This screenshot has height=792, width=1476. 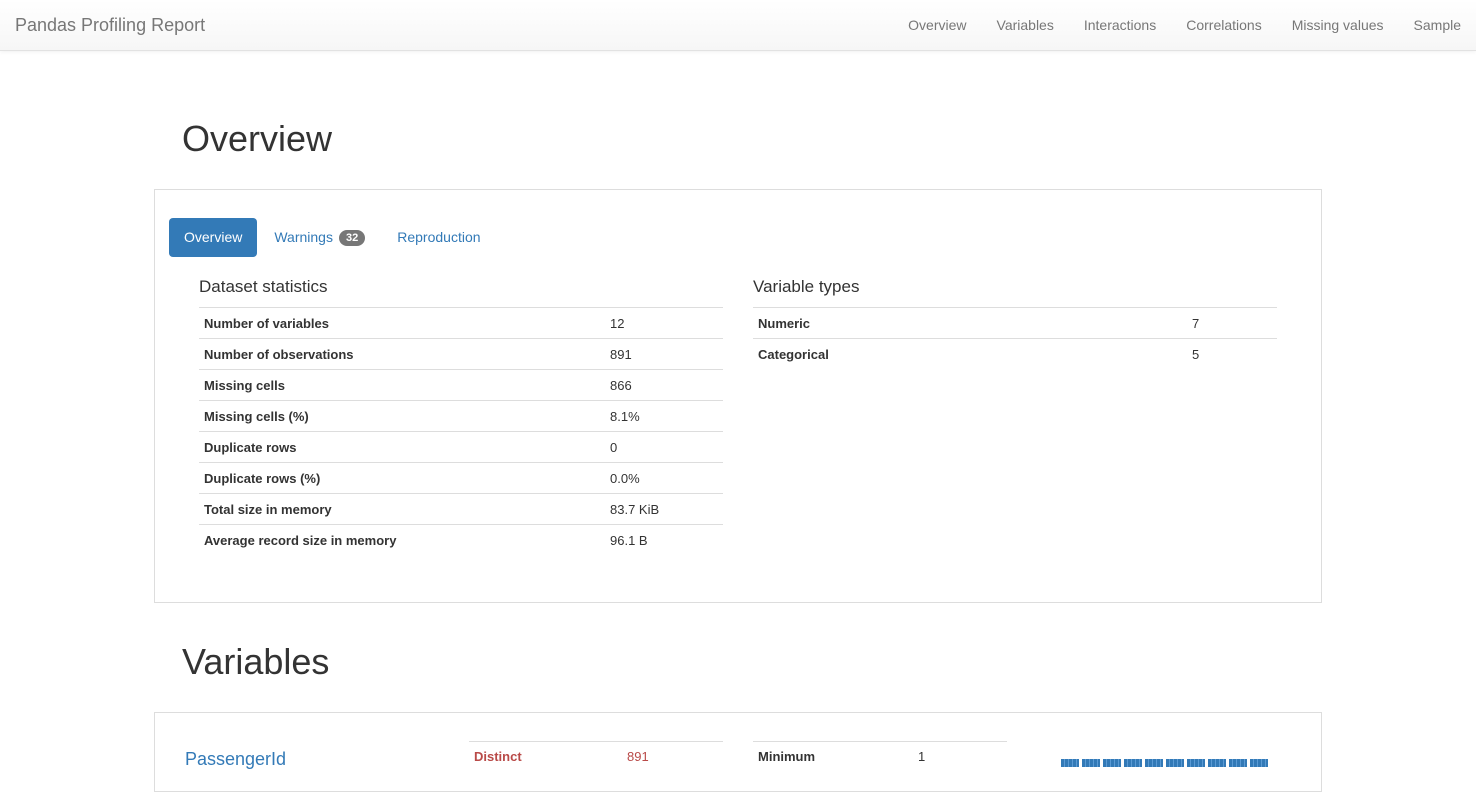 I want to click on tab-reproduction: Reproduction, so click(x=438, y=237).